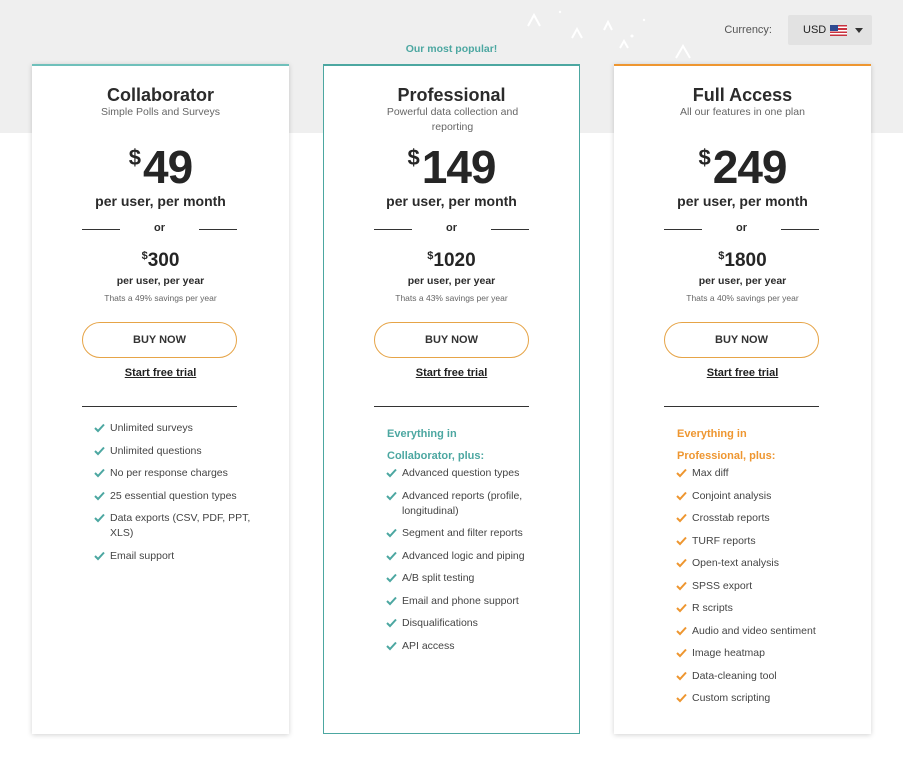  I want to click on feature-item: A/B split testing, so click(466, 578).